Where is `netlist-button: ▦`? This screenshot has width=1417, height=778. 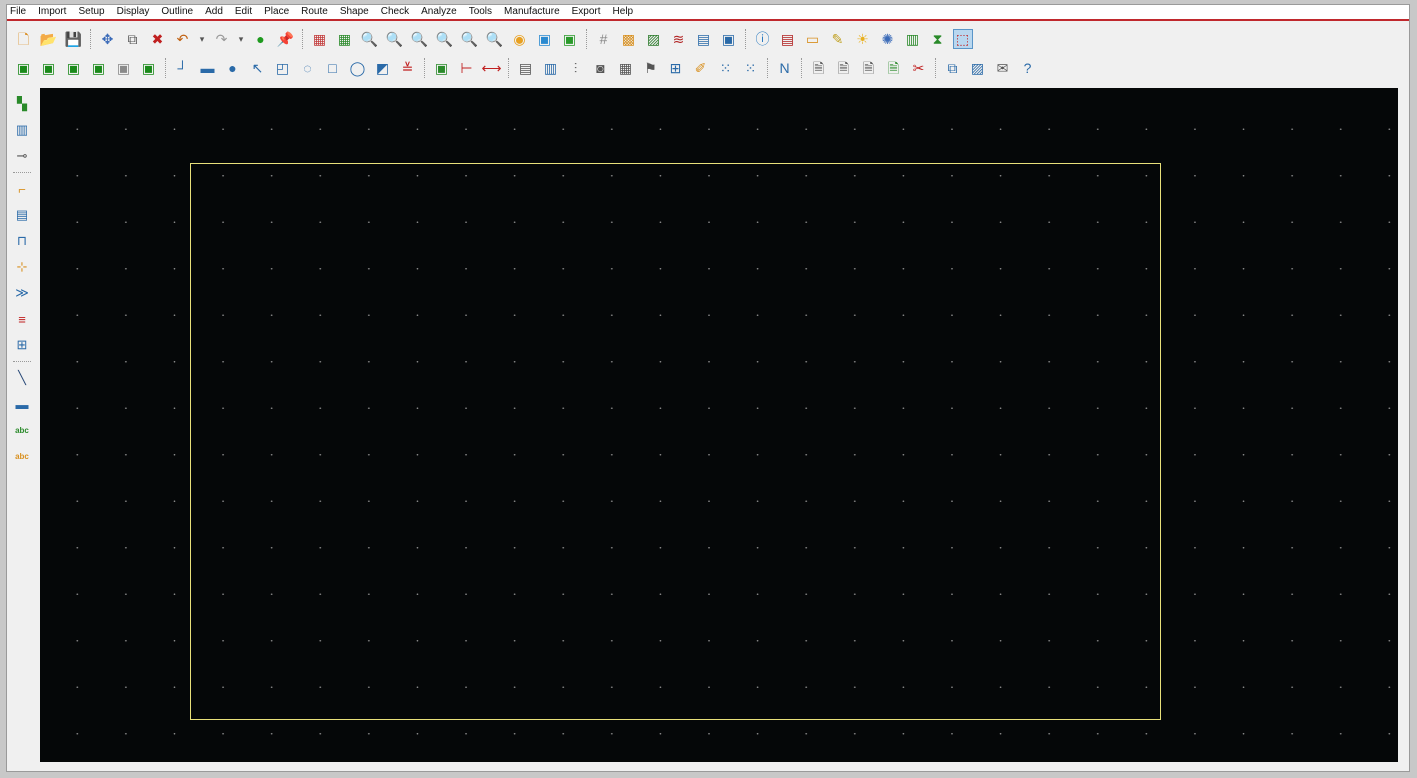
netlist-button: ▦ is located at coordinates (626, 68).